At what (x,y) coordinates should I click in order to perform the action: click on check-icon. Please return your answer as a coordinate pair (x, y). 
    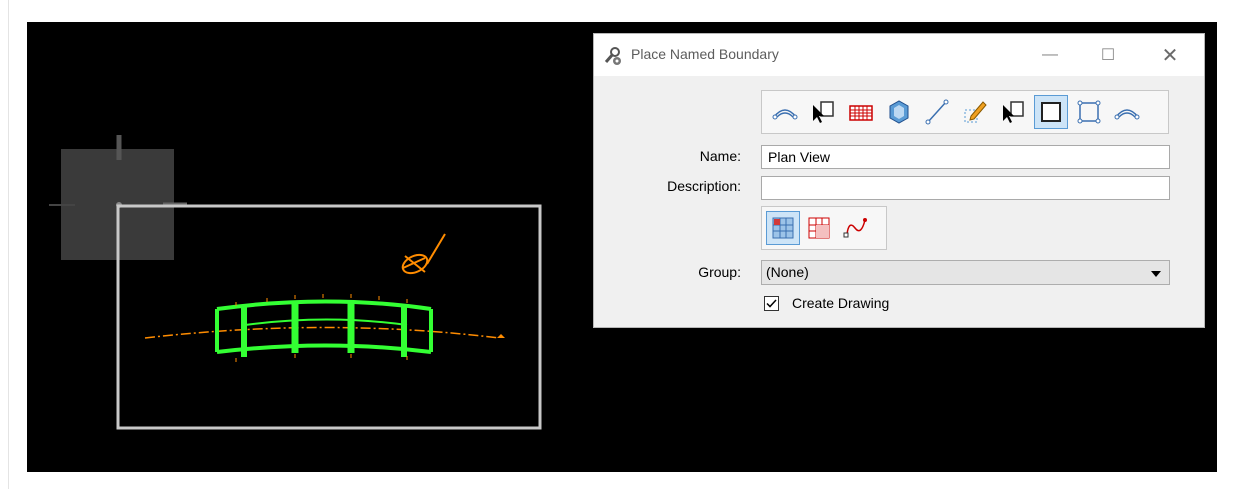
    Looking at the image, I should click on (771, 303).